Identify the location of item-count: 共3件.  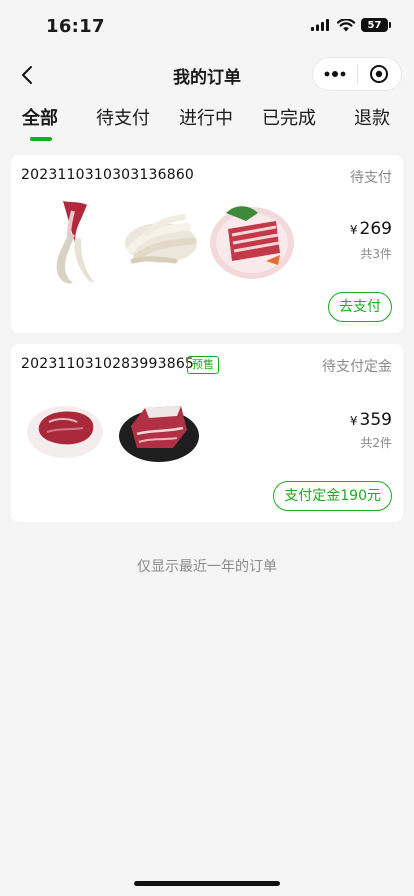
(376, 254).